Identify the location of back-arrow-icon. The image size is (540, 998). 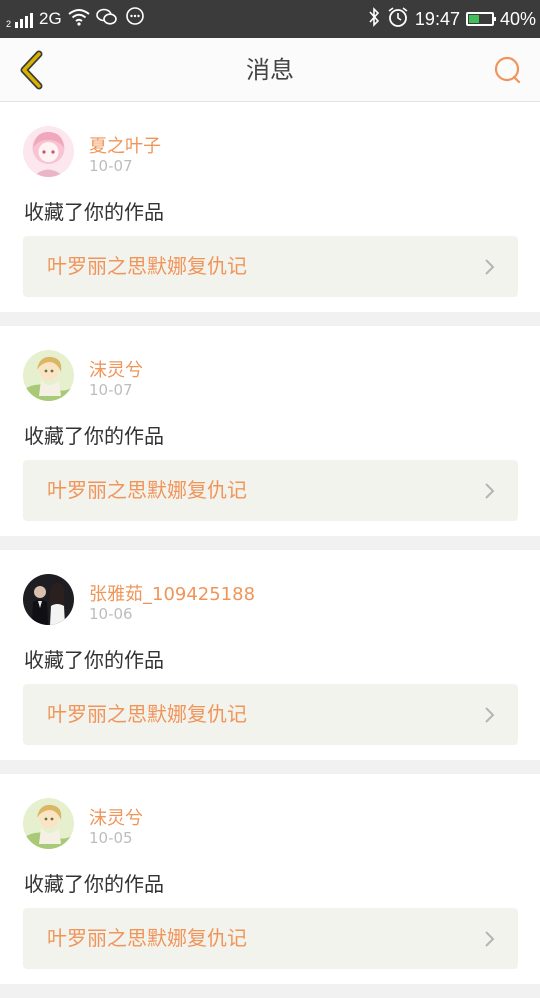
(31, 70).